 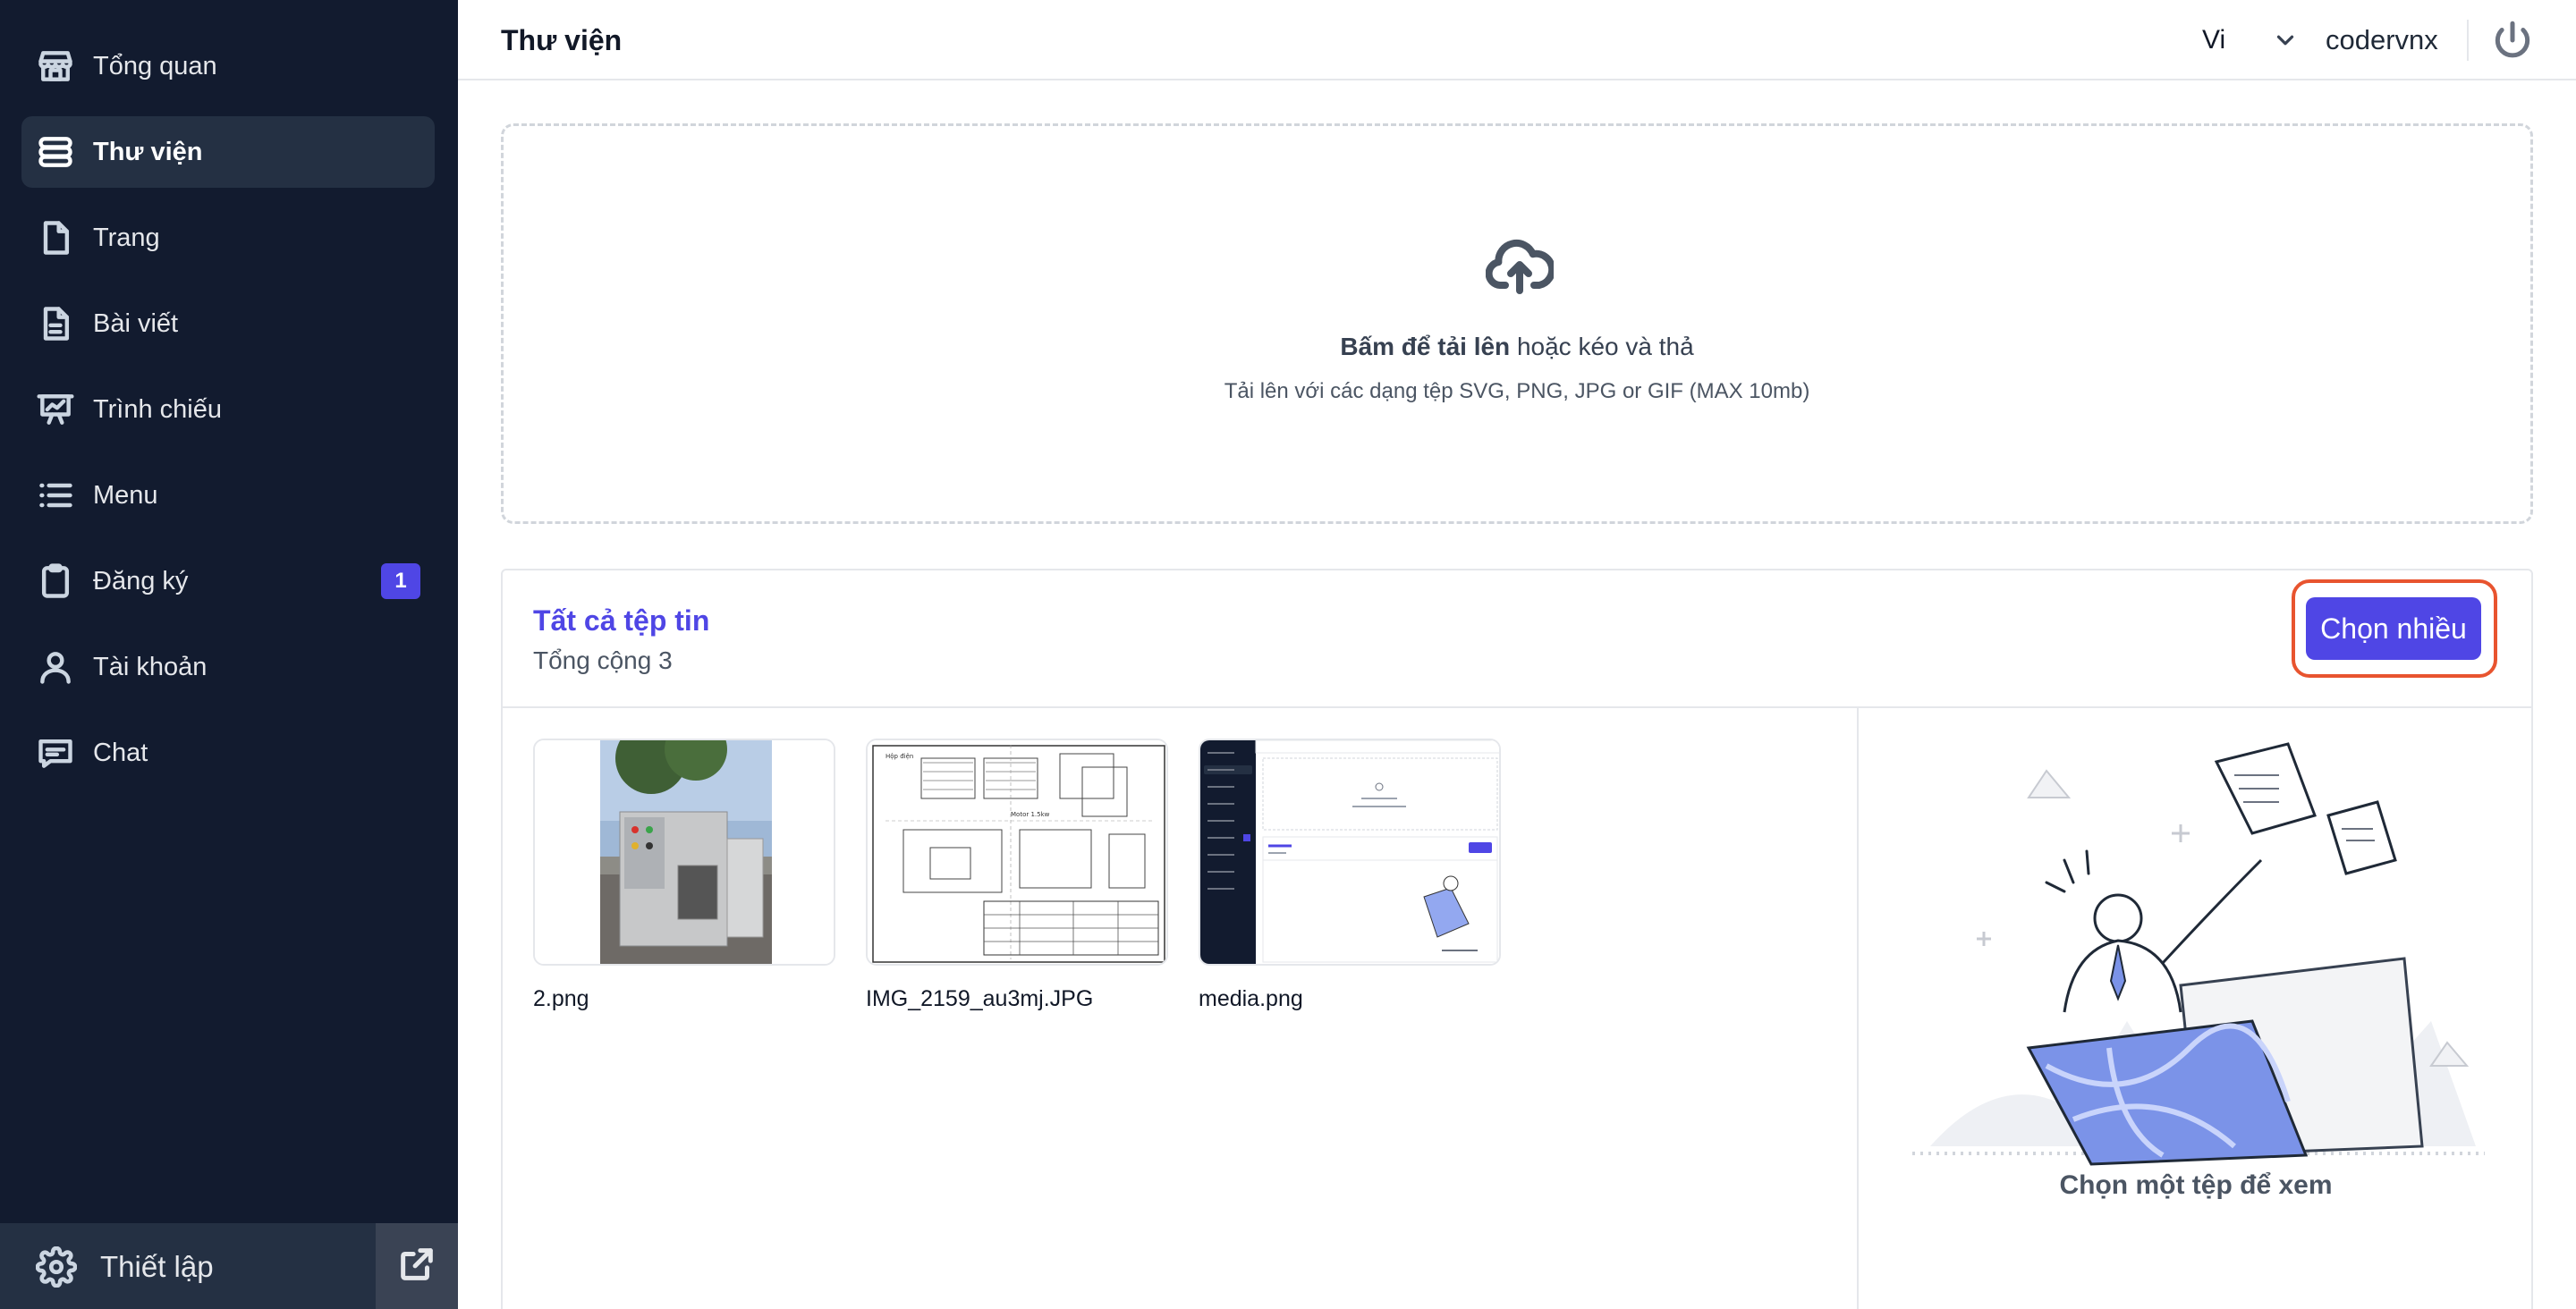 I want to click on external-link-icon, so click(x=416, y=1266).